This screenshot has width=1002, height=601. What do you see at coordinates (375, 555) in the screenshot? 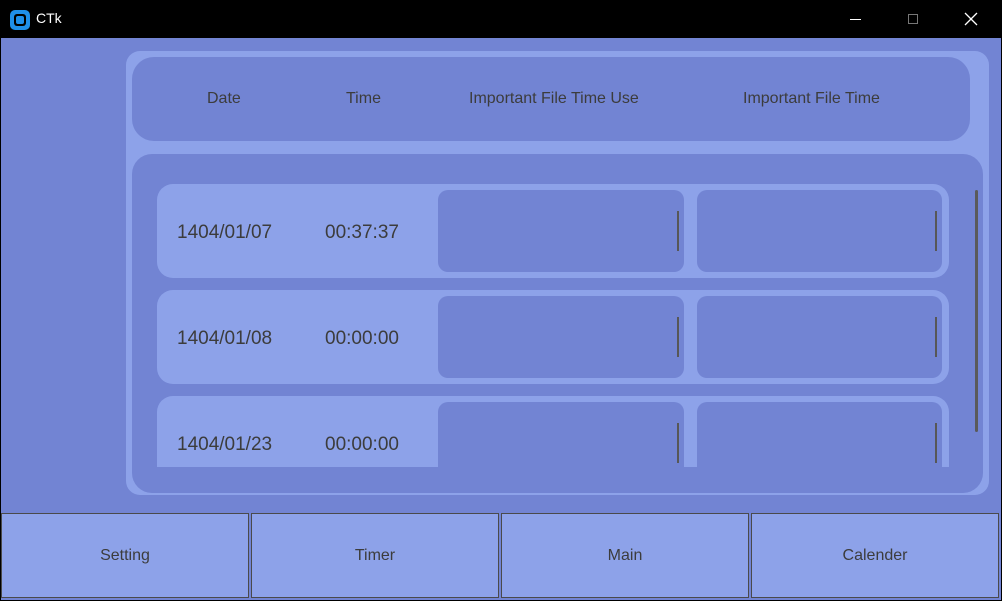
I see `nav-timer-button: Timer` at bounding box center [375, 555].